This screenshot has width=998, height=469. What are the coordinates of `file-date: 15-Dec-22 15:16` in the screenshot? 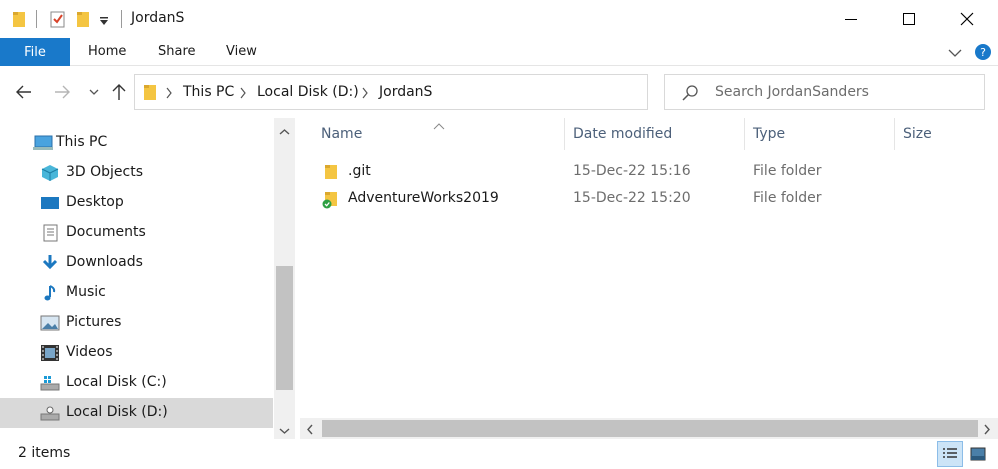 It's located at (632, 171).